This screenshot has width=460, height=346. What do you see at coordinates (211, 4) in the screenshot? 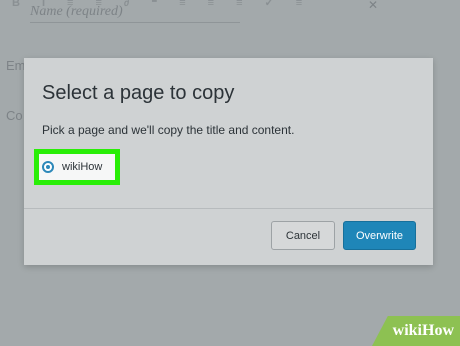
I see `align-center-icon: ≡` at bounding box center [211, 4].